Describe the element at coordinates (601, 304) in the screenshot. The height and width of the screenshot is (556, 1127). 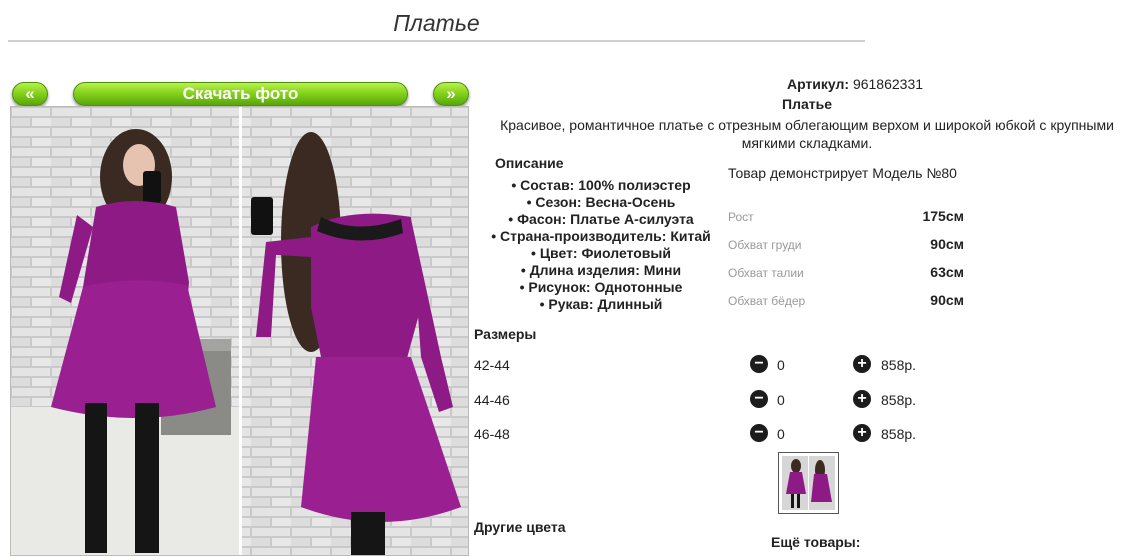
I see `spec-item: Рукав: Длинный` at that location.